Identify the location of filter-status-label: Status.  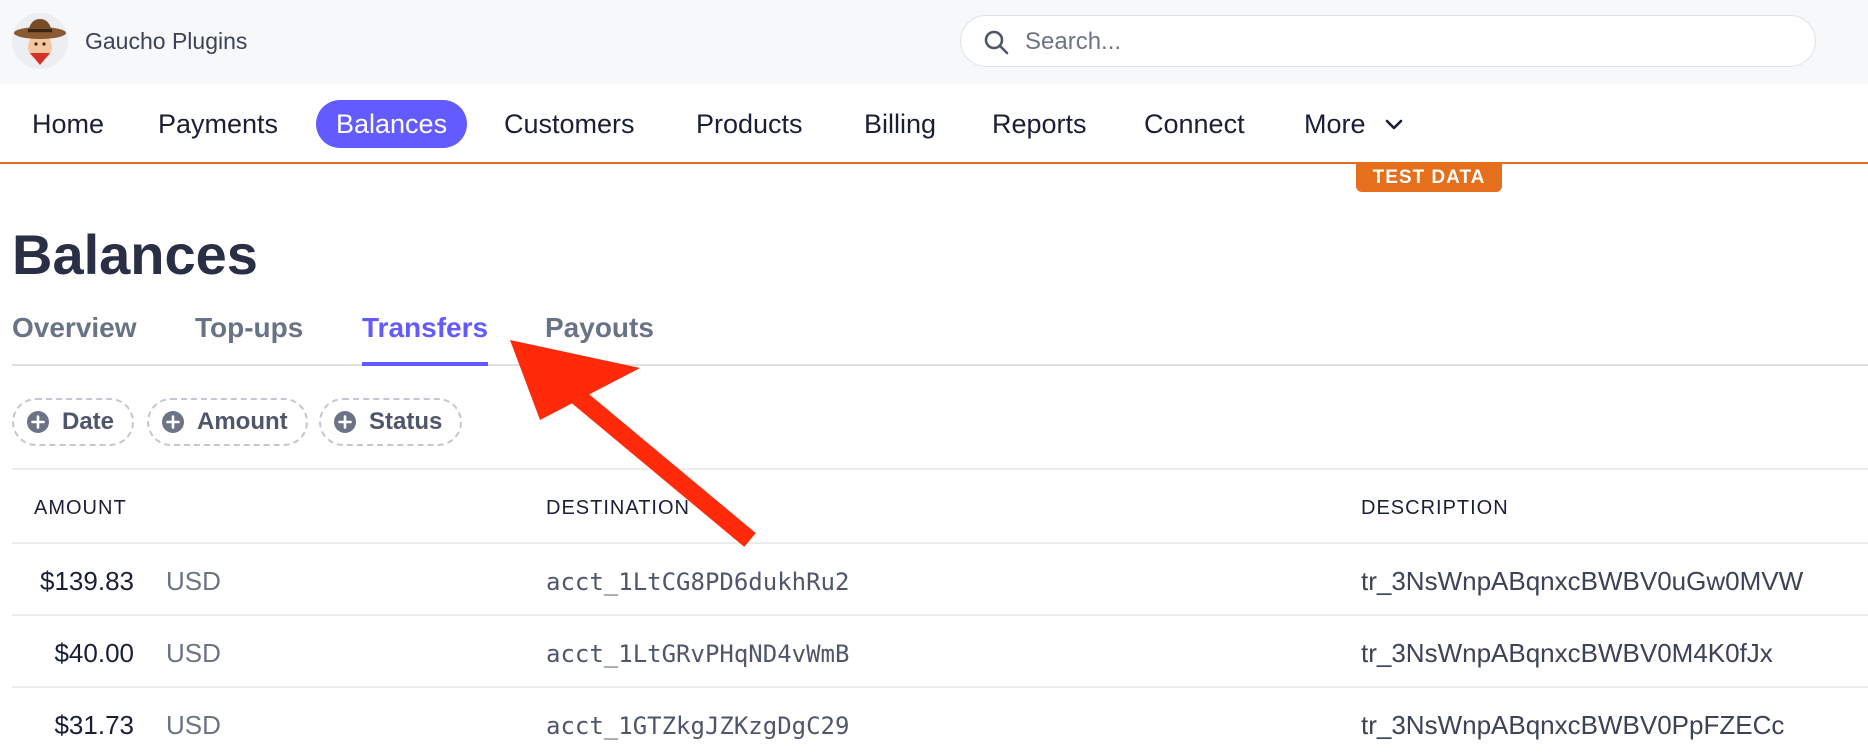
(406, 421).